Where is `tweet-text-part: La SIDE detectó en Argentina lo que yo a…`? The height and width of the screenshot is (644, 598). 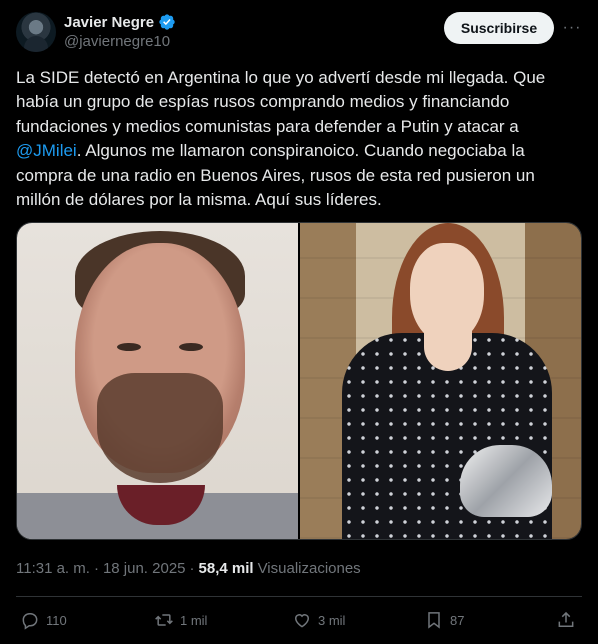 tweet-text-part: La SIDE detectó en Argentina lo que yo a… is located at coordinates (283, 102).